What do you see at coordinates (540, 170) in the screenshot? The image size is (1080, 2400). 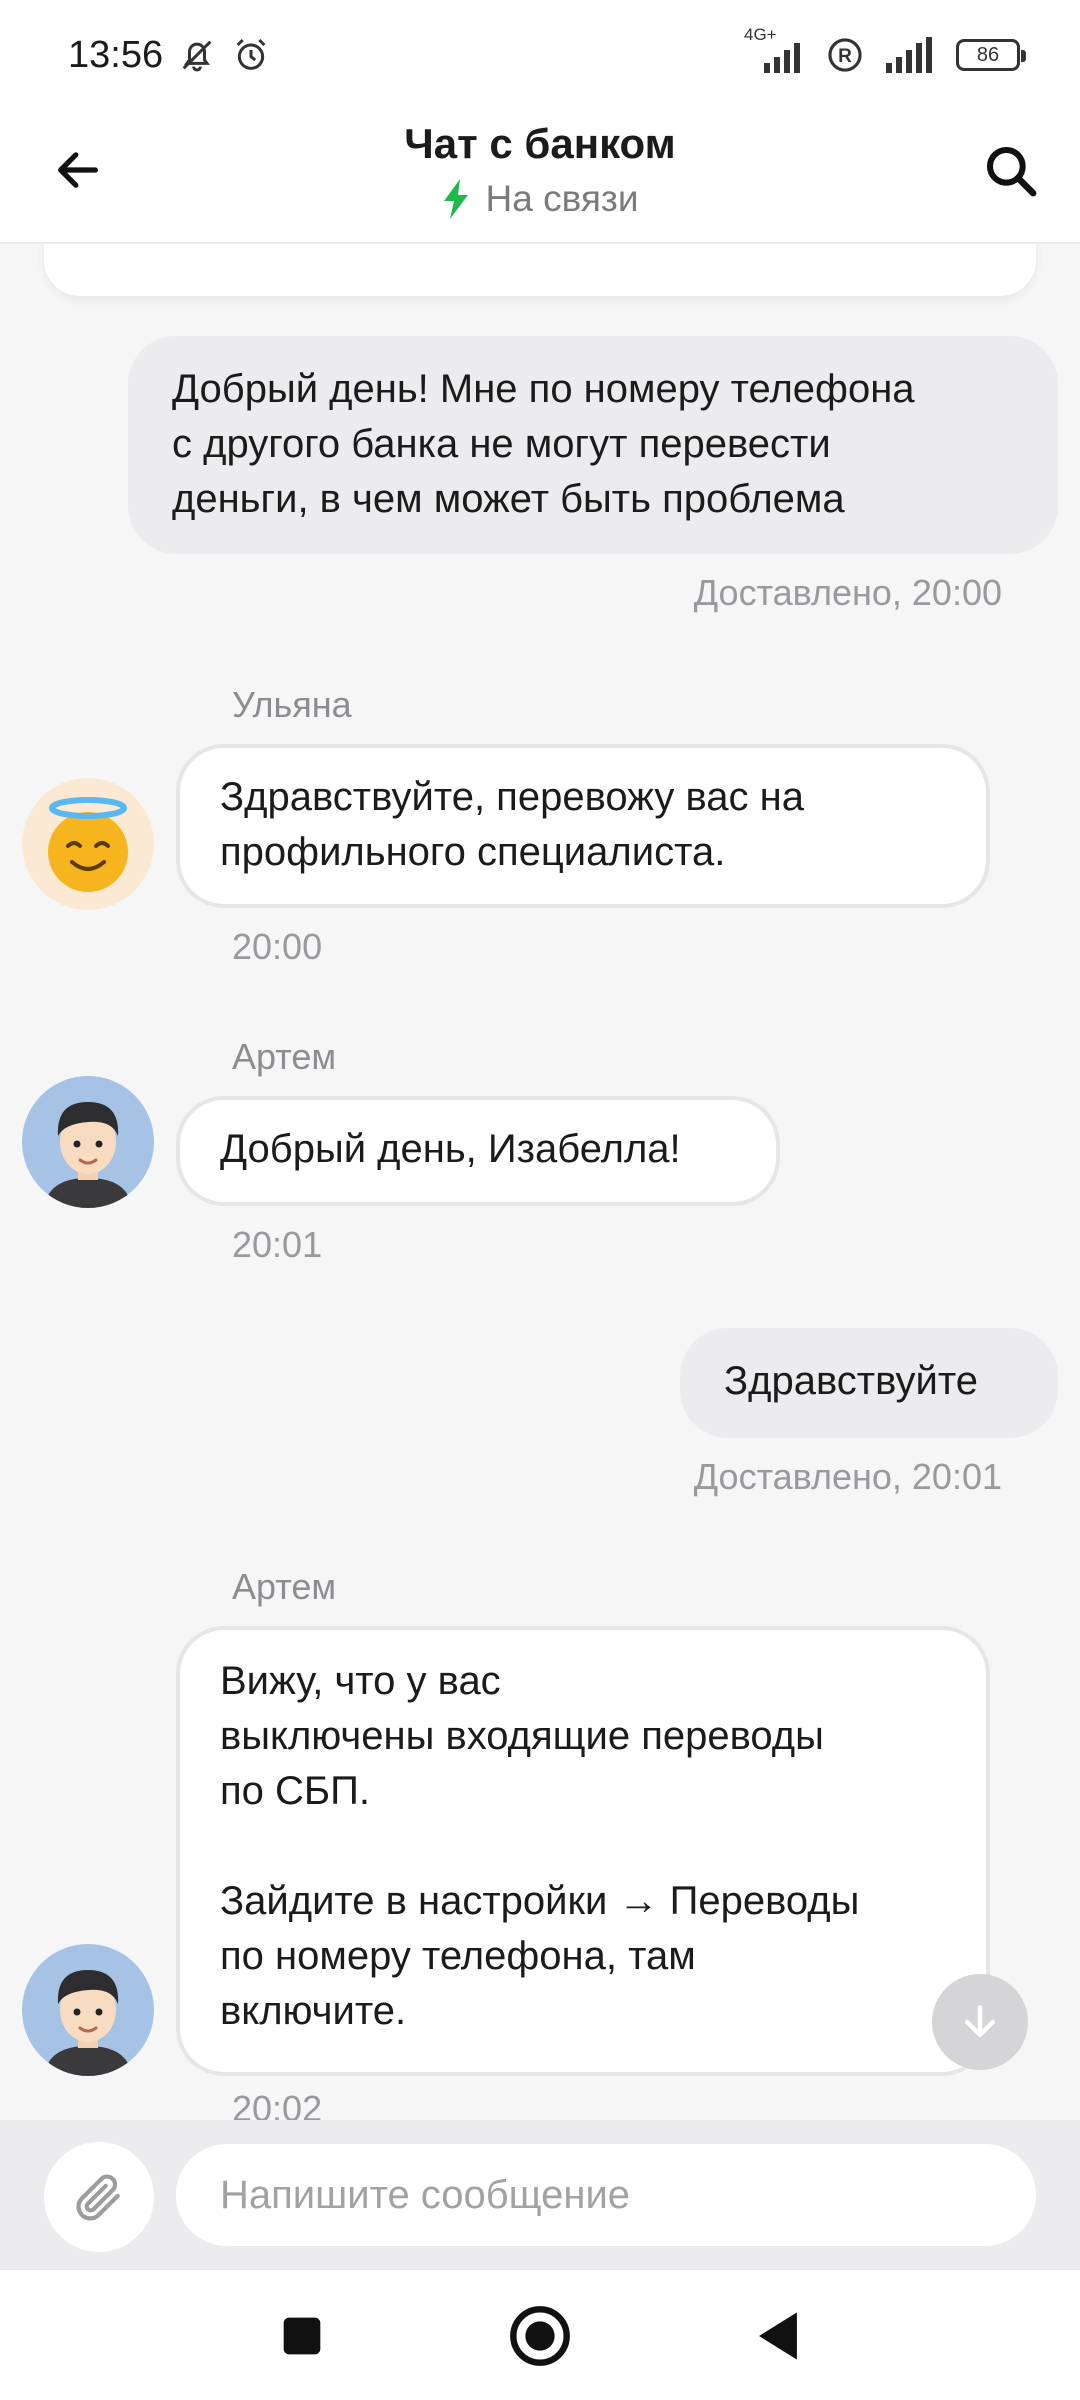 I see `header-title-block: Чат с банком На связи` at bounding box center [540, 170].